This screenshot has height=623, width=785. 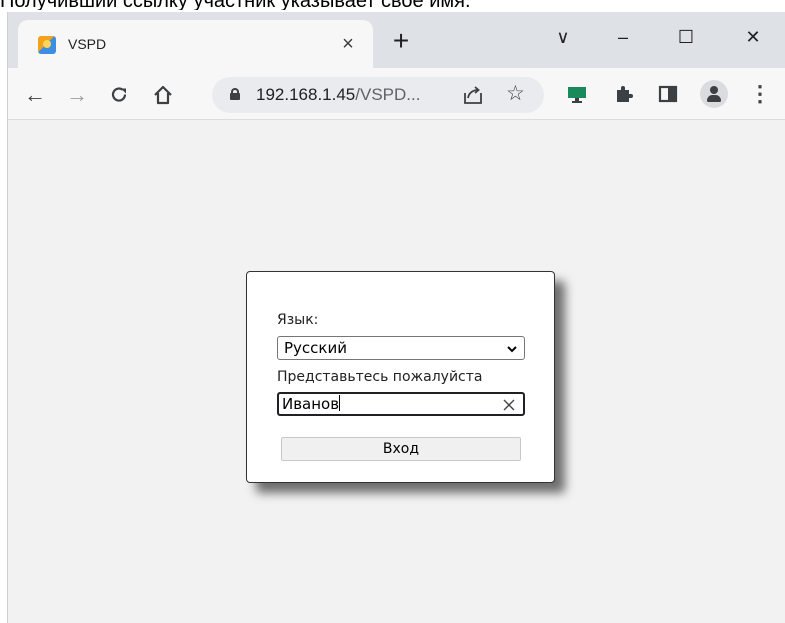 What do you see at coordinates (163, 95) in the screenshot?
I see `home-icon` at bounding box center [163, 95].